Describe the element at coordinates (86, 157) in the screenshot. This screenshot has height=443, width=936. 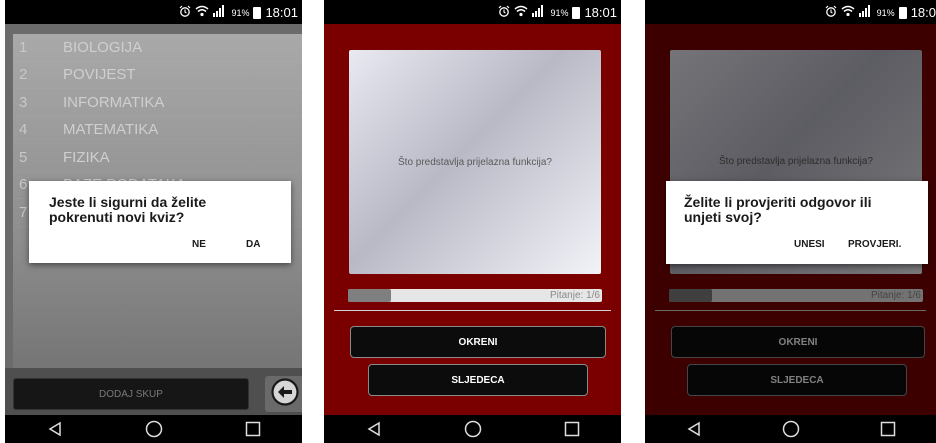
I see `item-label: FIZIKA` at that location.